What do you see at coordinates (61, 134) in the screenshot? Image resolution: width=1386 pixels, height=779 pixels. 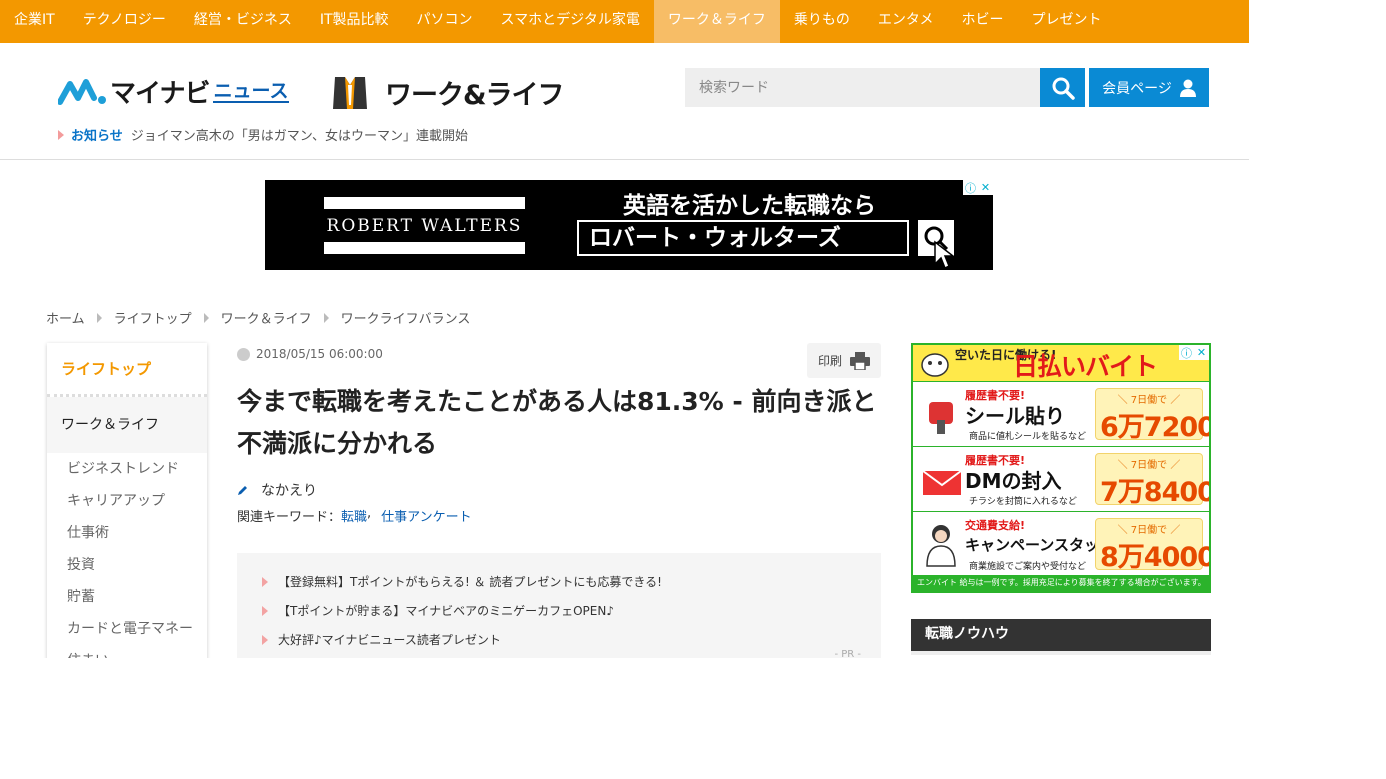 I see `notice-arrow-icon` at bounding box center [61, 134].